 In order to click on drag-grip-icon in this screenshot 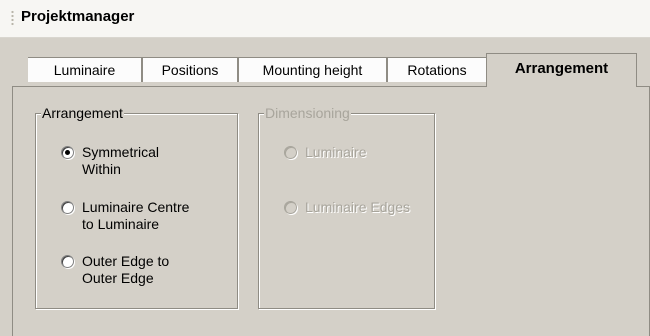, I will do `click(12, 18)`.